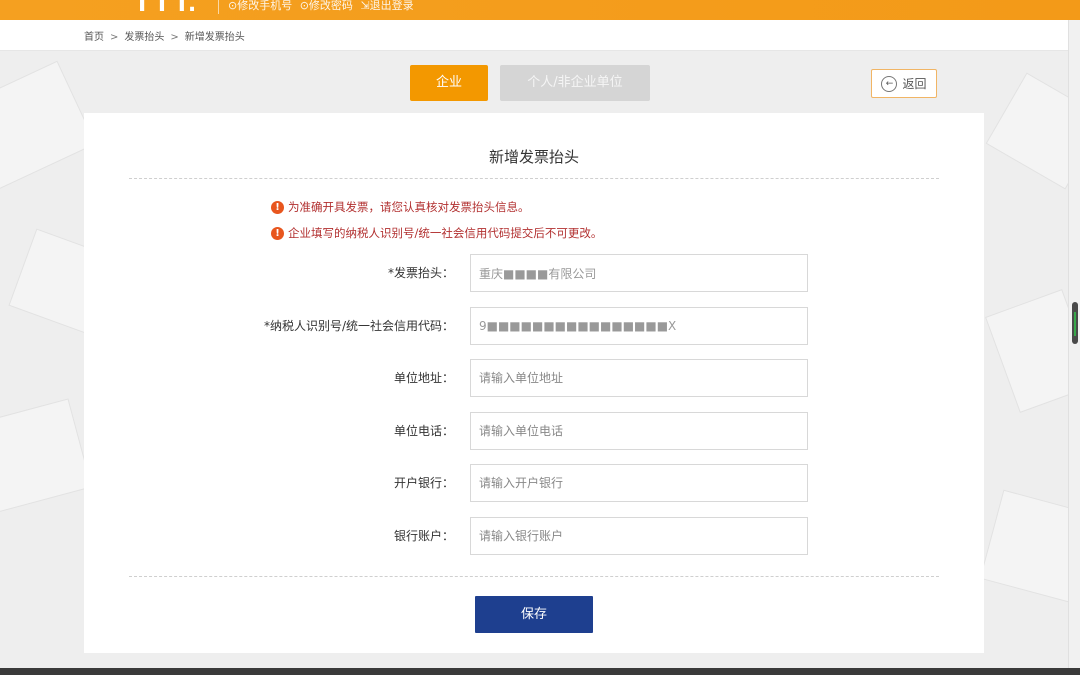 The image size is (1080, 675). What do you see at coordinates (386, 6) in the screenshot?
I see `logout-link: ⇲退出登录` at bounding box center [386, 6].